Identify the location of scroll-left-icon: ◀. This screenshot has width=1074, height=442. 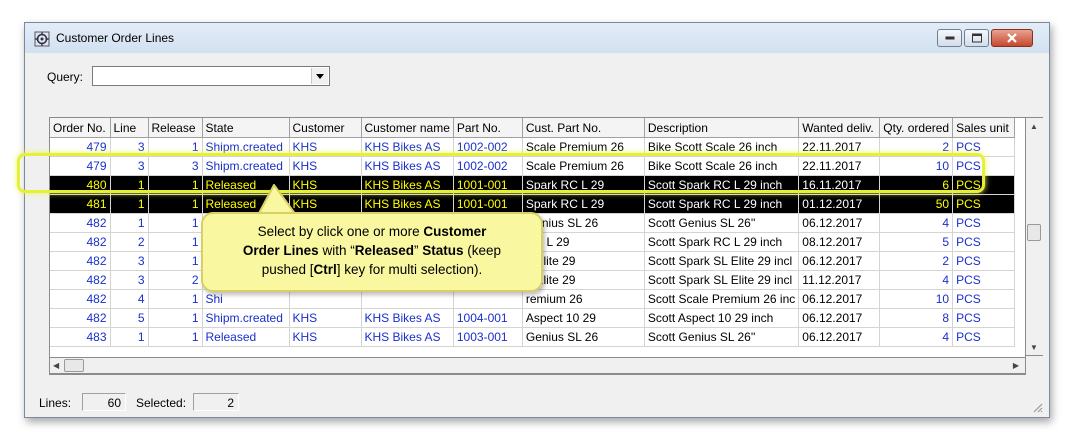
(56, 365).